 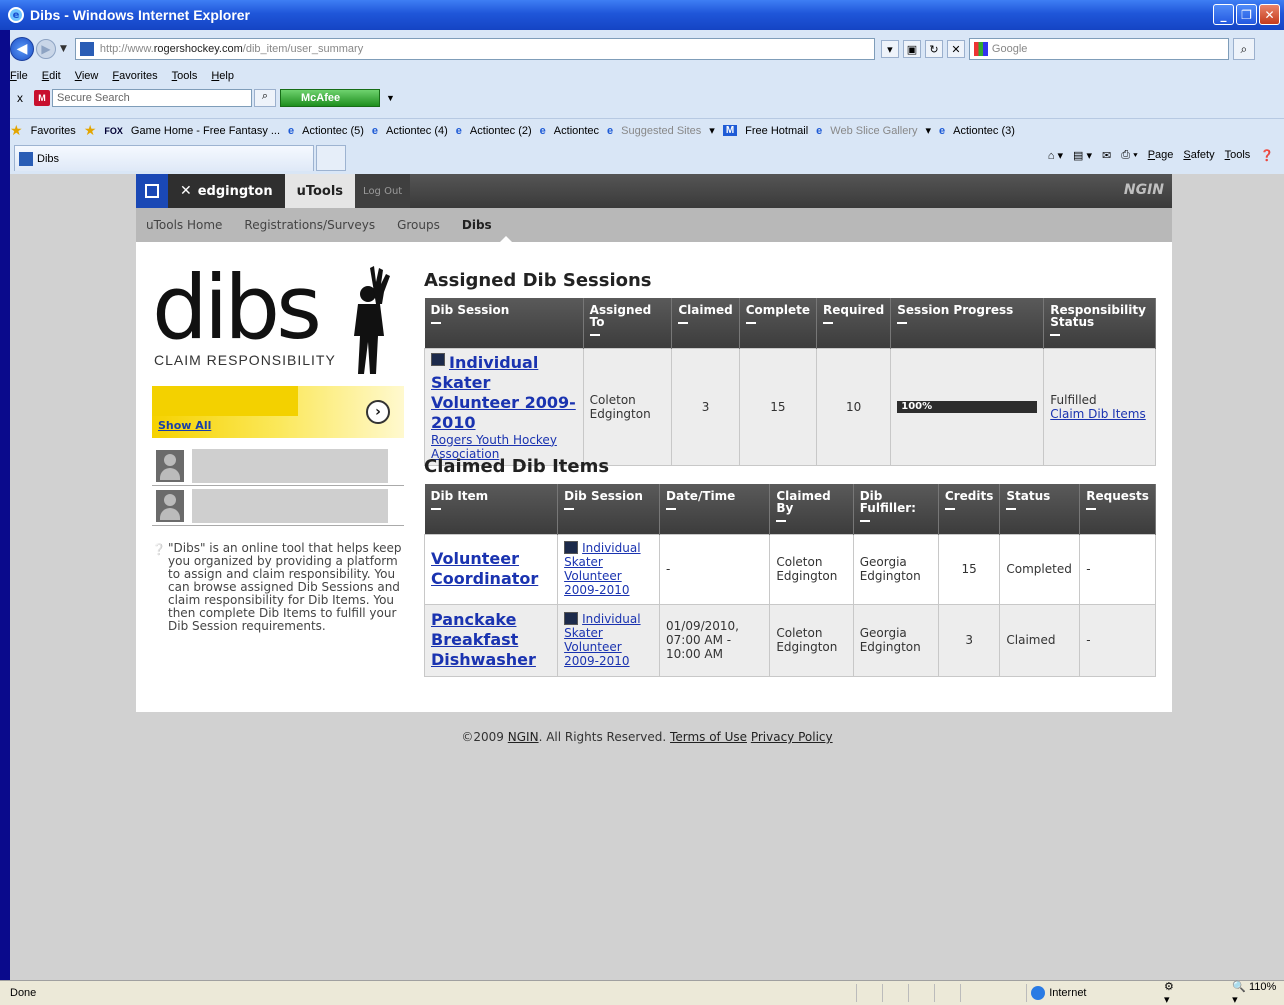 What do you see at coordinates (1238, 155) in the screenshot?
I see `tools-menu: Tools` at bounding box center [1238, 155].